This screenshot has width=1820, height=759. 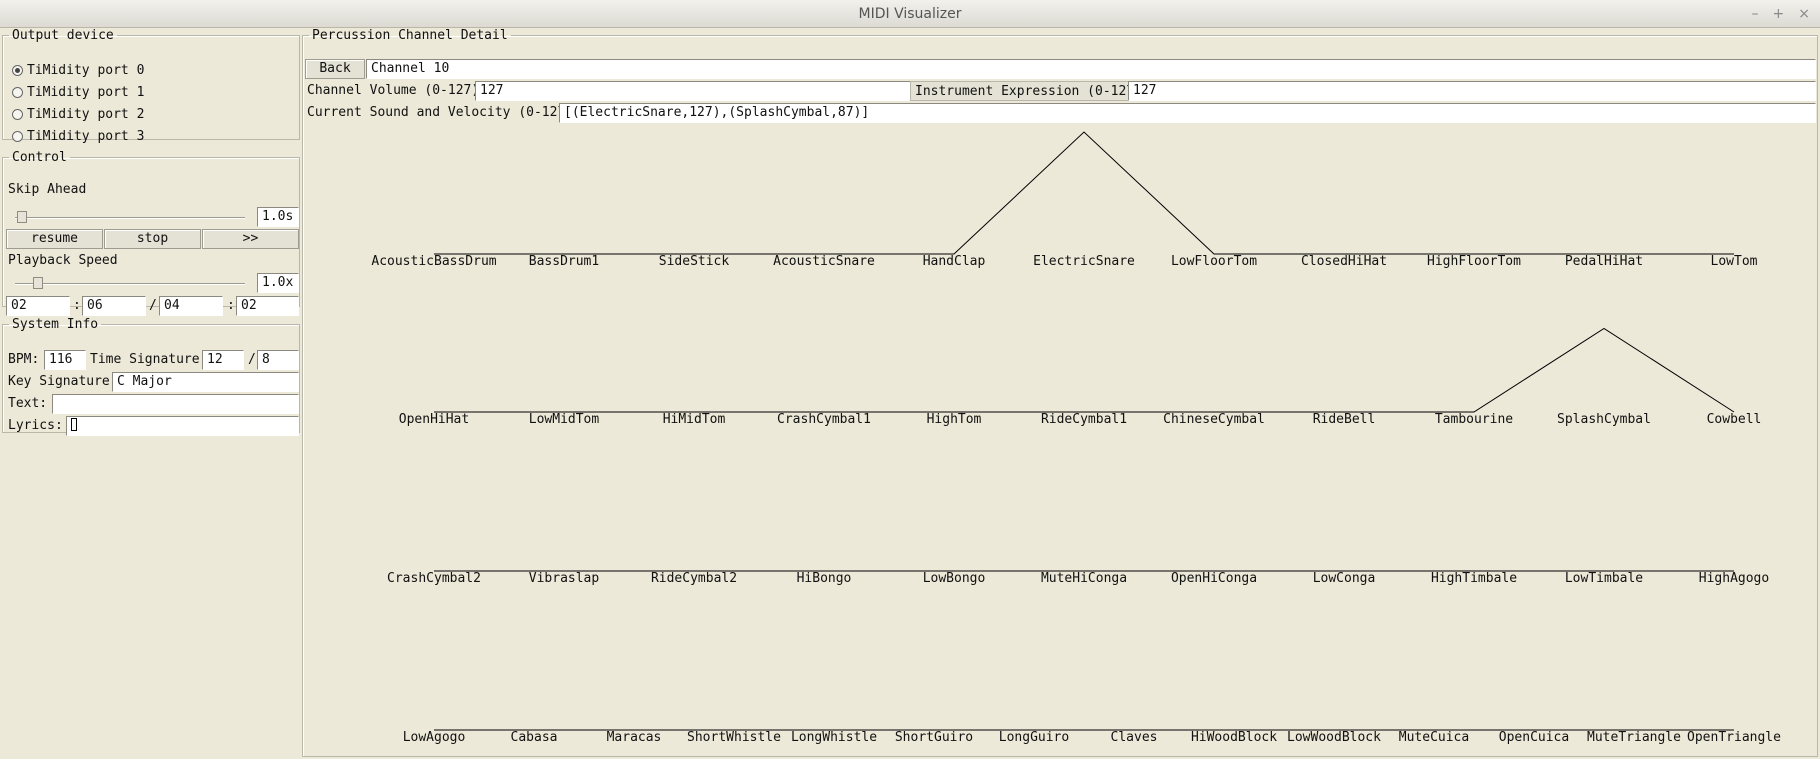 I want to click on instrument-label: AcousticSnare, so click(x=824, y=261).